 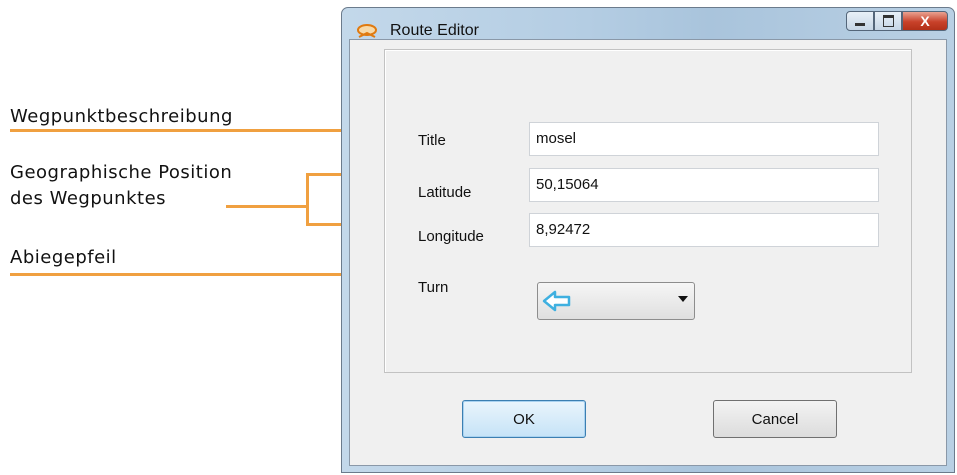 I want to click on chevron-down-icon, so click(x=683, y=299).